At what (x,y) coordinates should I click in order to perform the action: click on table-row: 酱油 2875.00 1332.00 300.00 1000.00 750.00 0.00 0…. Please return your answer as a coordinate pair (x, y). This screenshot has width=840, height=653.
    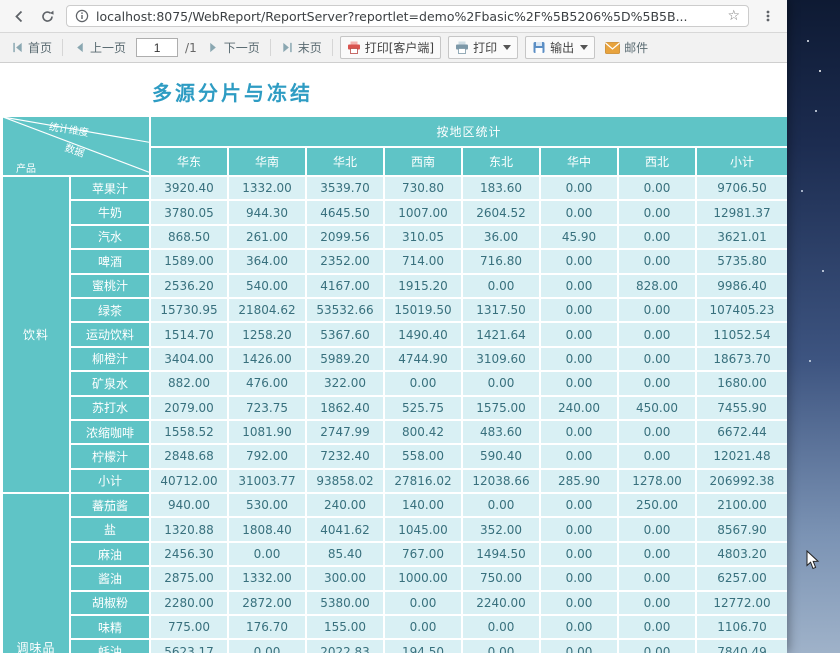
    Looking at the image, I should click on (394, 578).